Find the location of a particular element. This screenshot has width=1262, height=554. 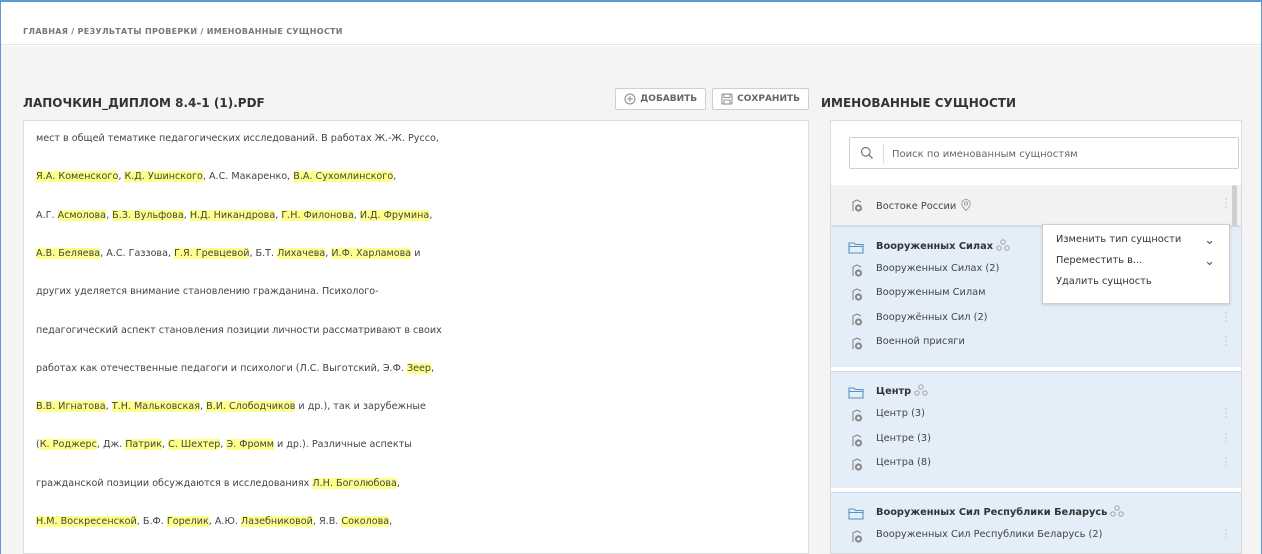

highlighted-entity: И.Д. Фрумина is located at coordinates (394, 215).